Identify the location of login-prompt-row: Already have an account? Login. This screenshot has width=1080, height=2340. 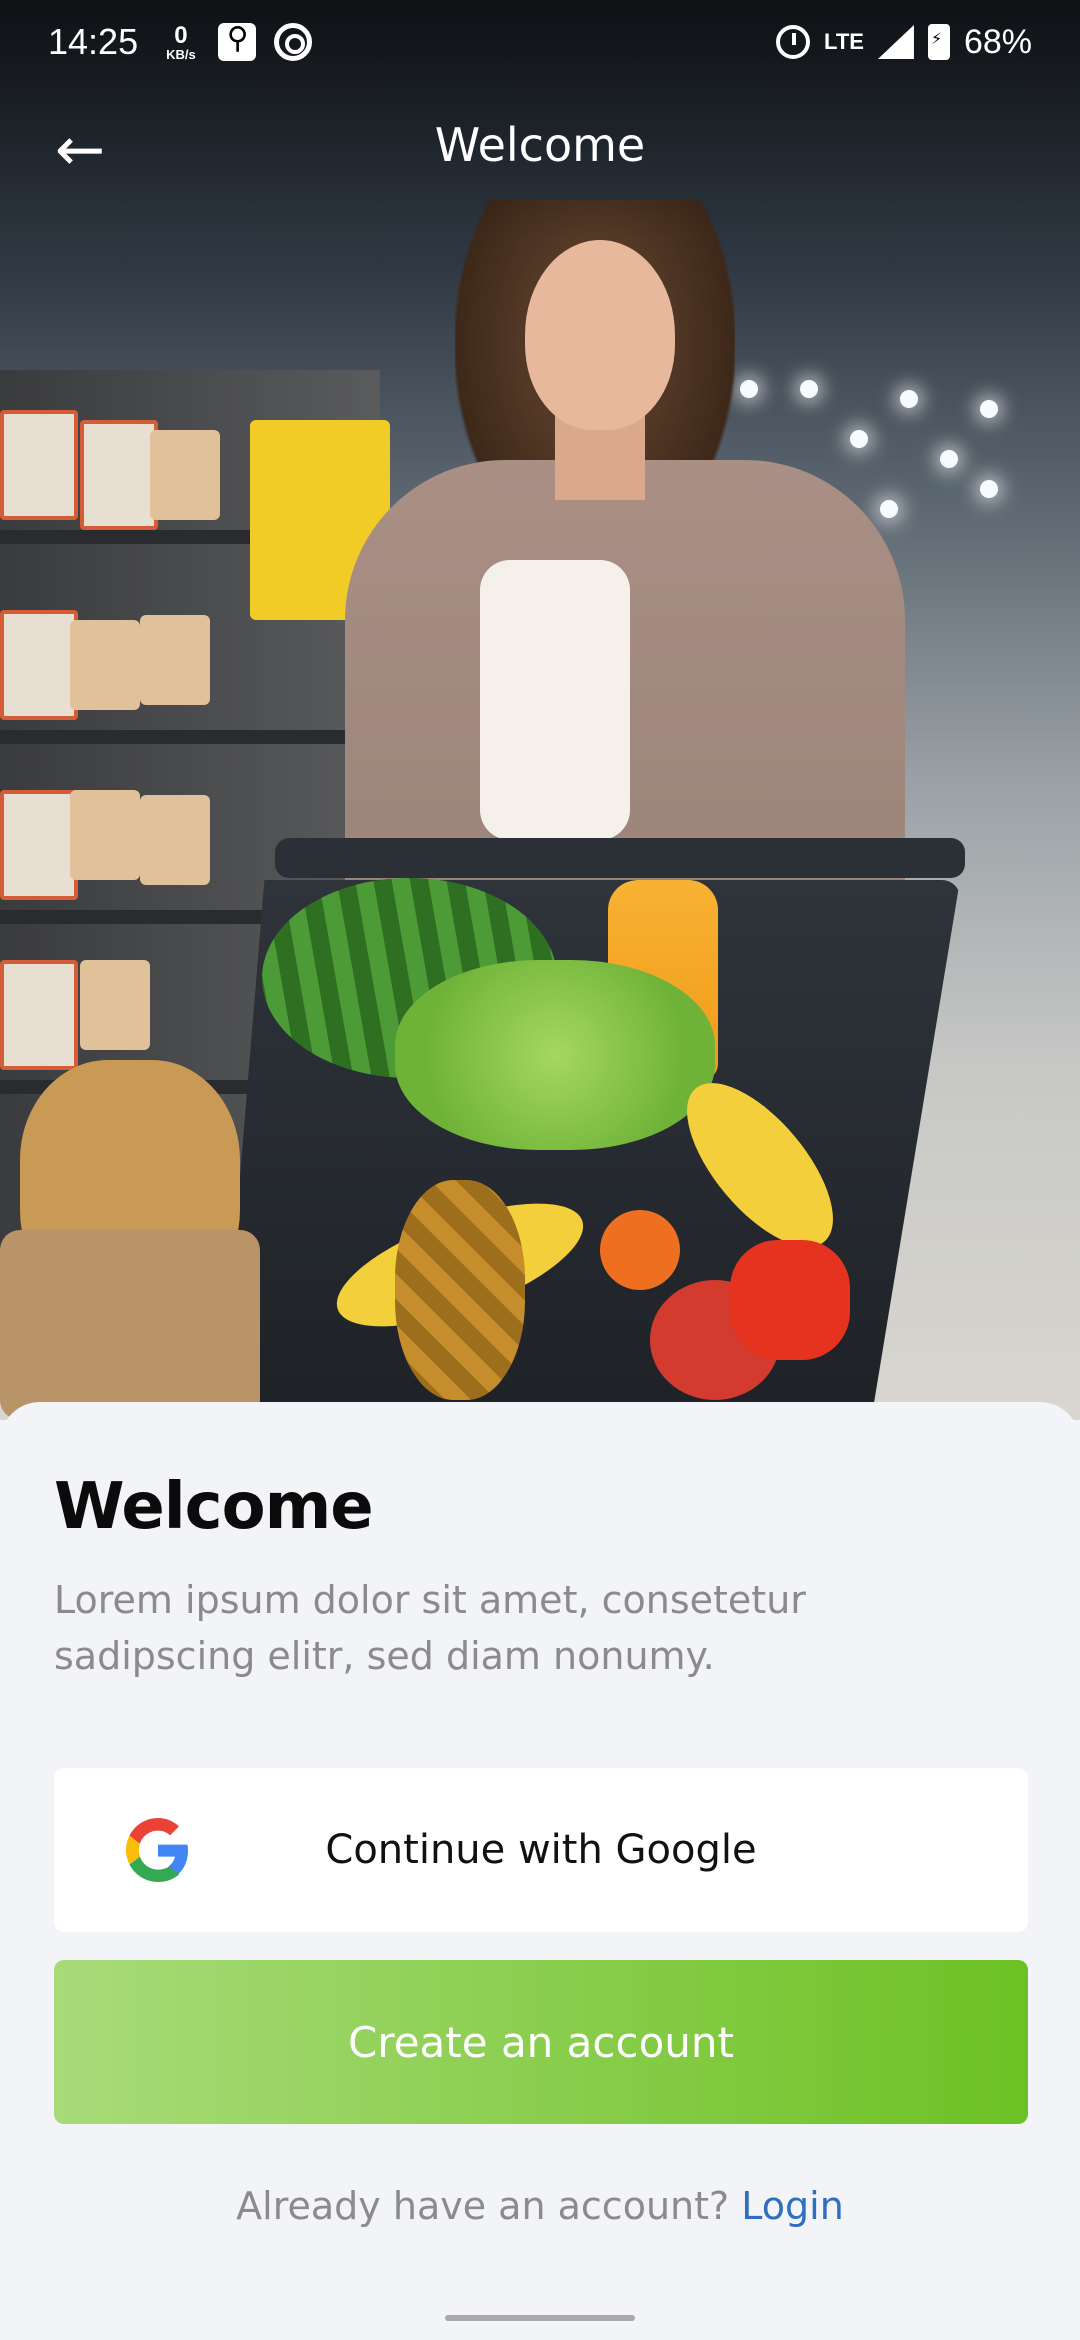
(540, 2206).